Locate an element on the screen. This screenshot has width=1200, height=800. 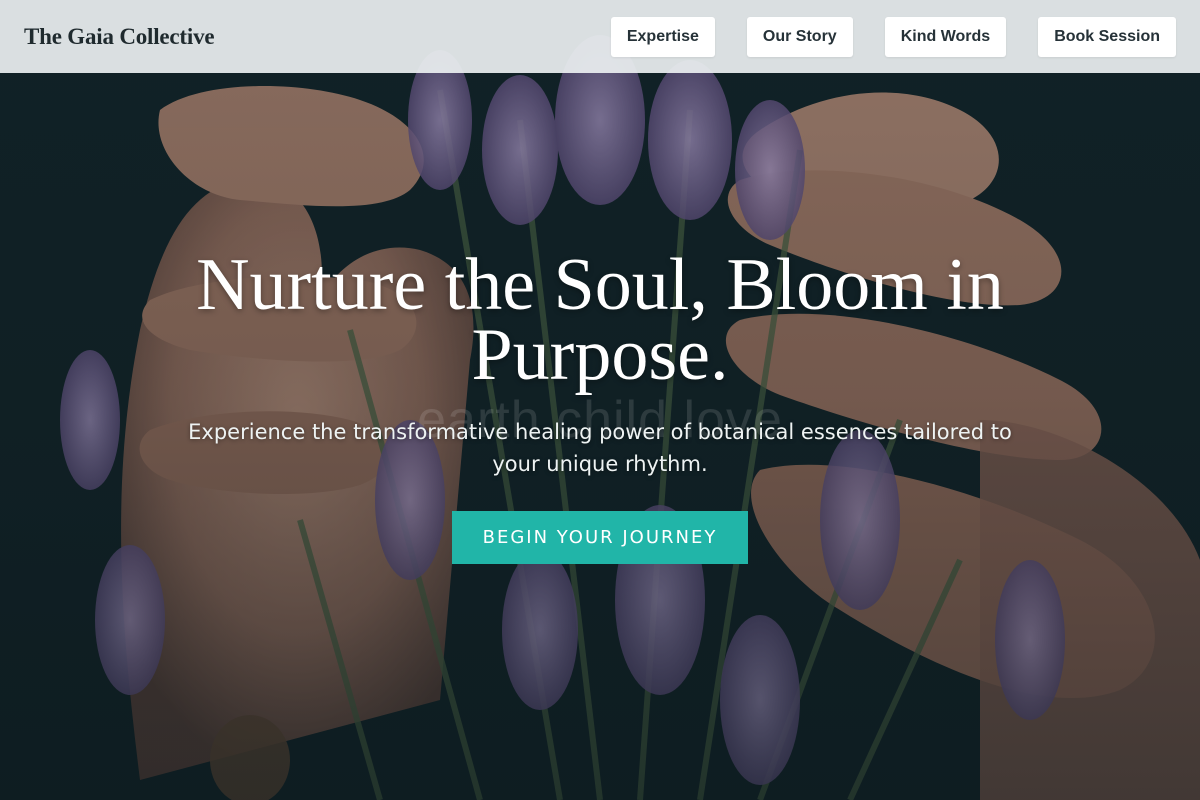
nav-our-story-button: Our Story is located at coordinates (799, 36).